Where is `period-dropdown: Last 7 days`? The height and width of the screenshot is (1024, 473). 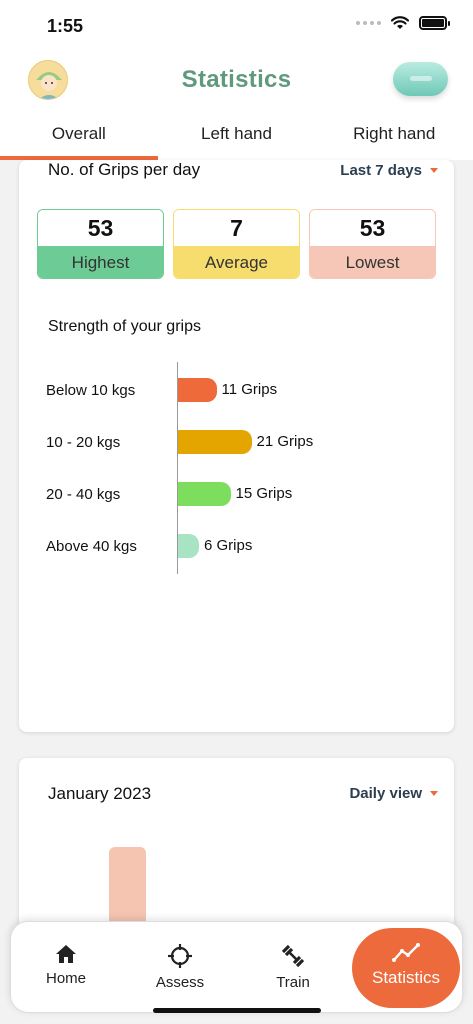
period-dropdown: Last 7 days is located at coordinates (389, 170).